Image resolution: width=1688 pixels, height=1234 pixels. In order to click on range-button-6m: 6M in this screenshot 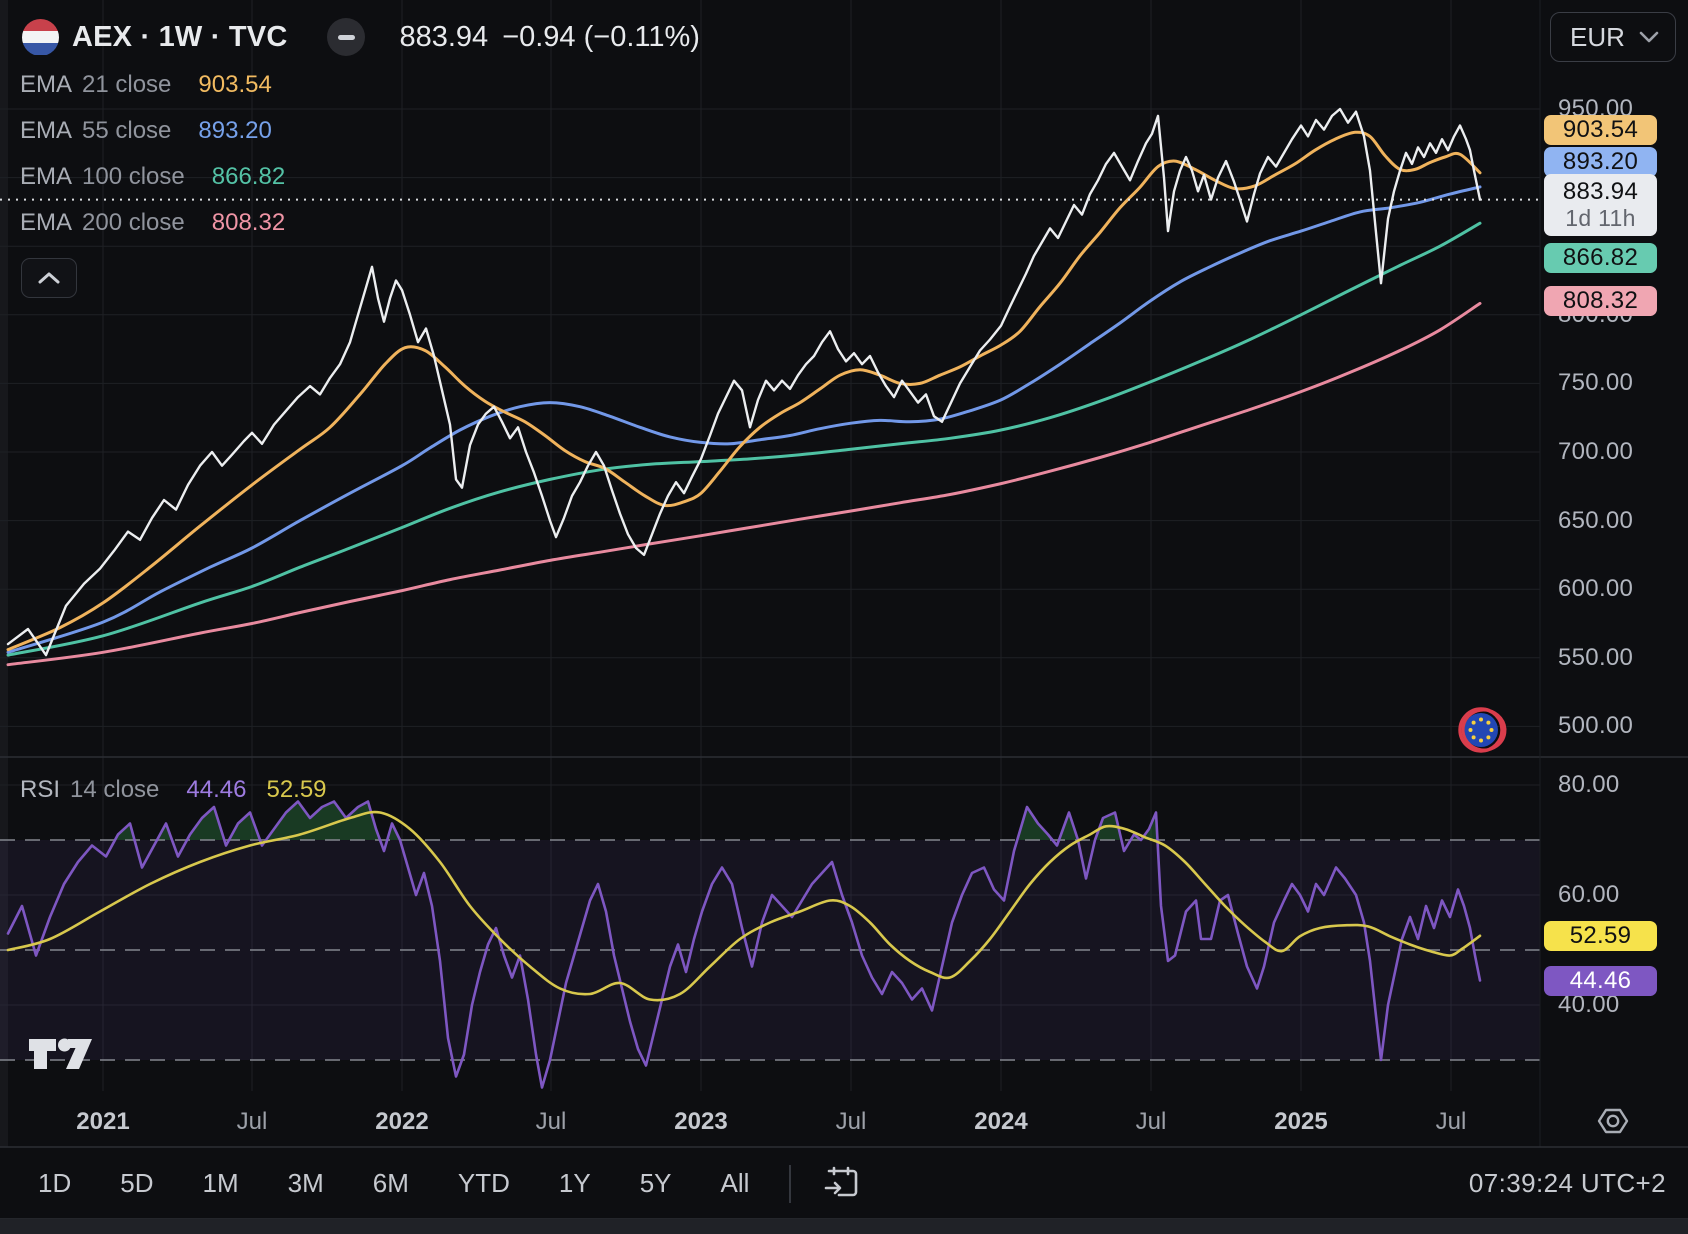, I will do `click(391, 1183)`.